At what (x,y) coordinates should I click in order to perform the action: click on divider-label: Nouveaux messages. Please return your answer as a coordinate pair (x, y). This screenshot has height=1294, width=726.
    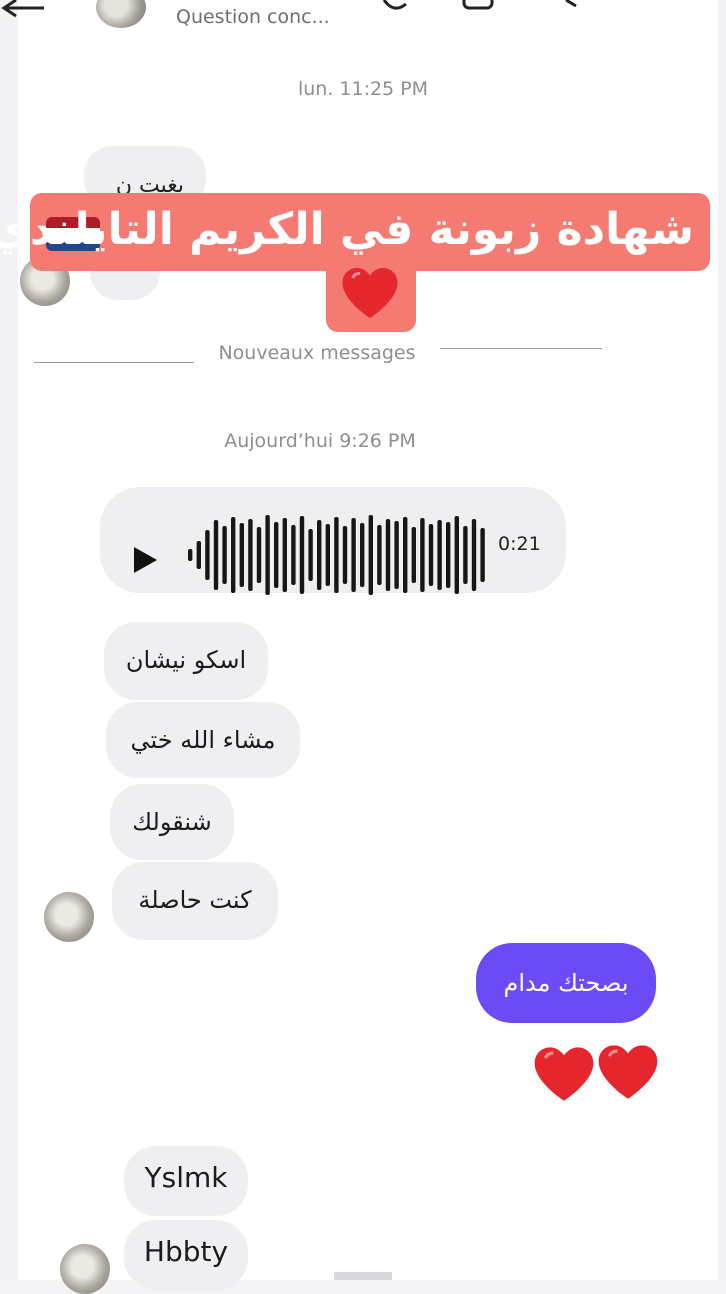
    Looking at the image, I should click on (317, 353).